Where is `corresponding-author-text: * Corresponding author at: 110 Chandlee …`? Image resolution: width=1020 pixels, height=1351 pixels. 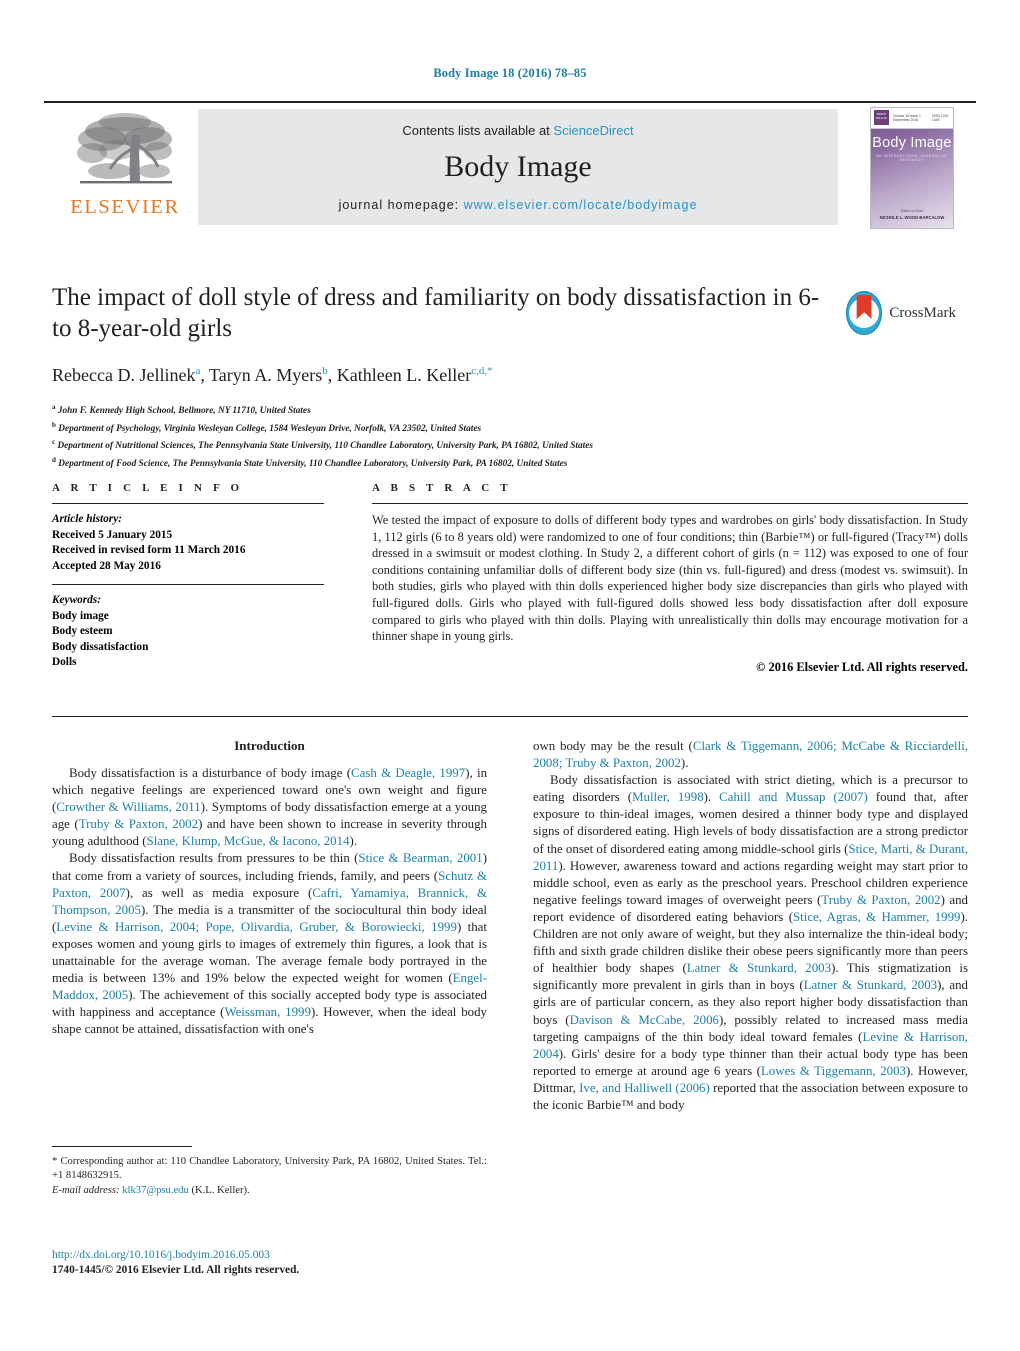 corresponding-author-text: * Corresponding author at: 110 Chandlee … is located at coordinates (269, 1169).